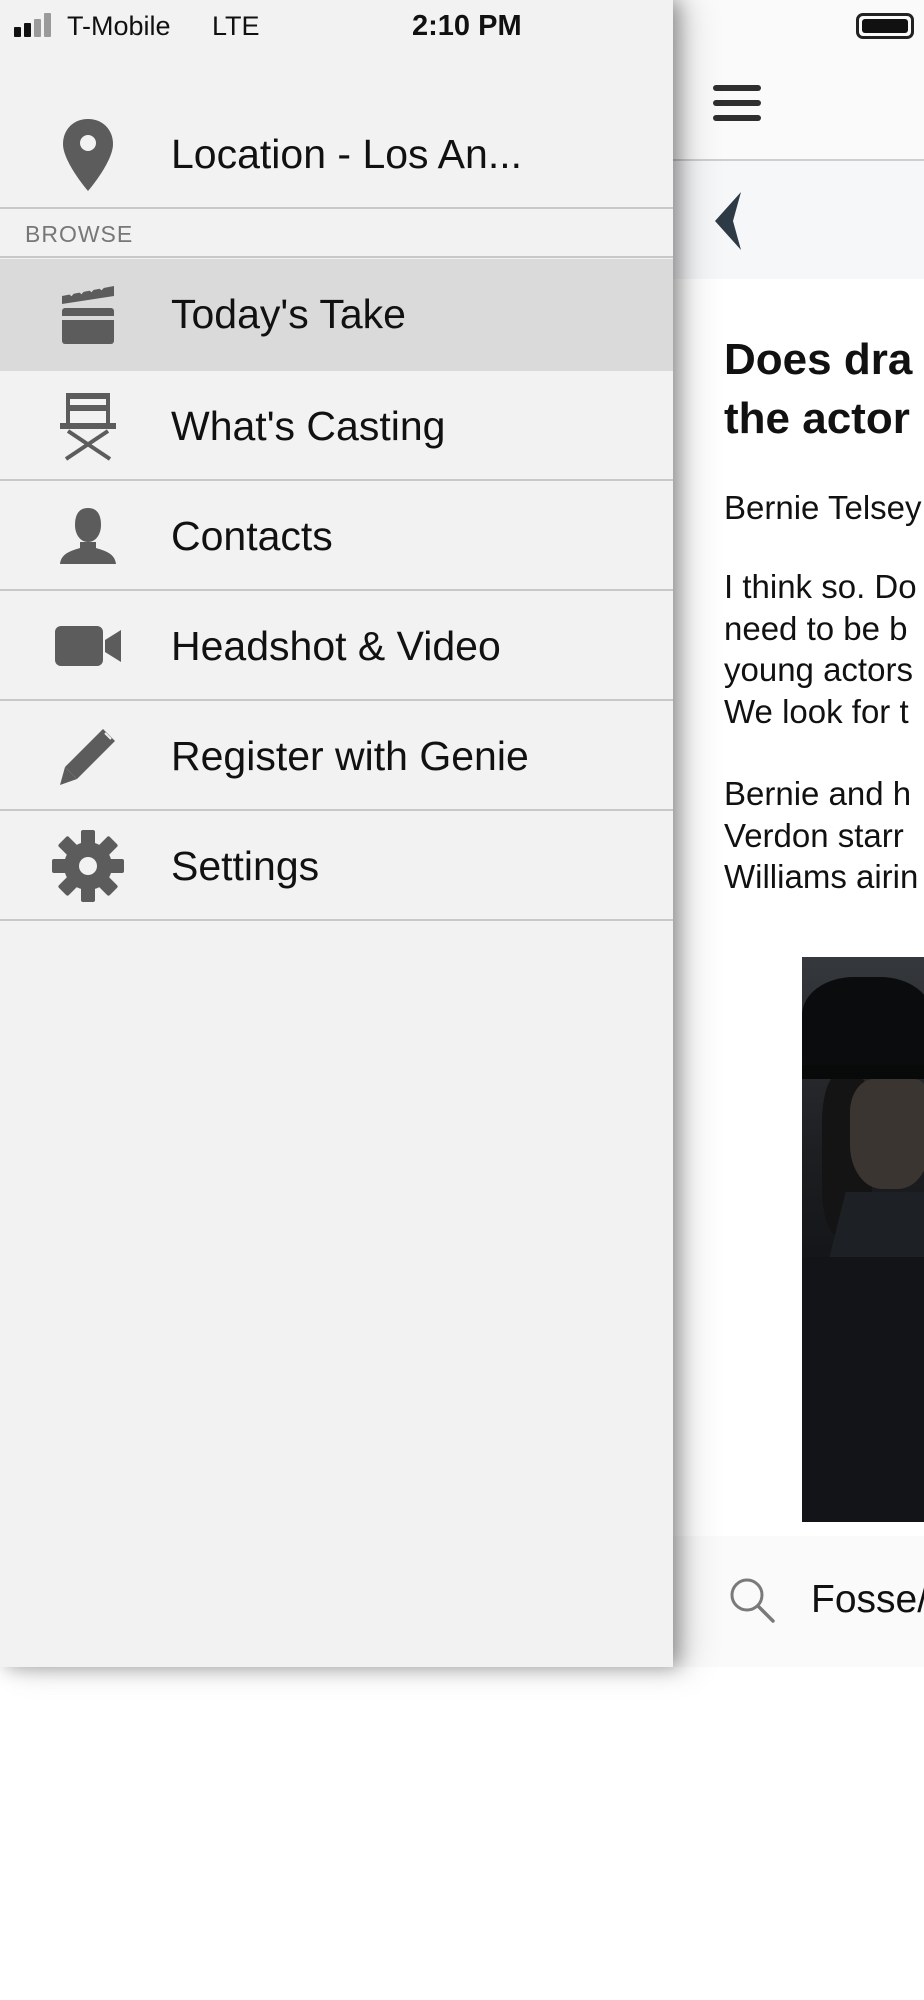  Describe the element at coordinates (88, 756) in the screenshot. I see `pencil-icon` at that location.